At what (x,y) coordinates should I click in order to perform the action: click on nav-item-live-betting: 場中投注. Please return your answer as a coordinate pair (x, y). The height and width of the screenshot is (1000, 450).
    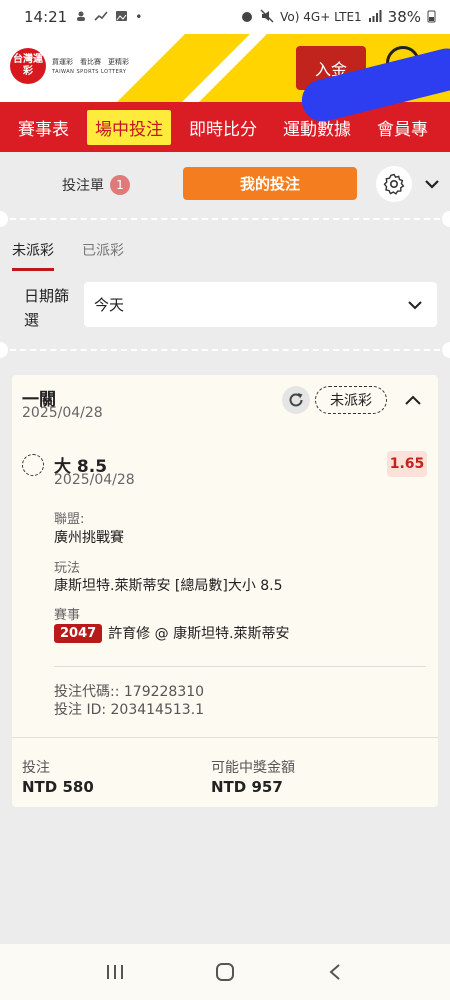
    Looking at the image, I should click on (129, 127).